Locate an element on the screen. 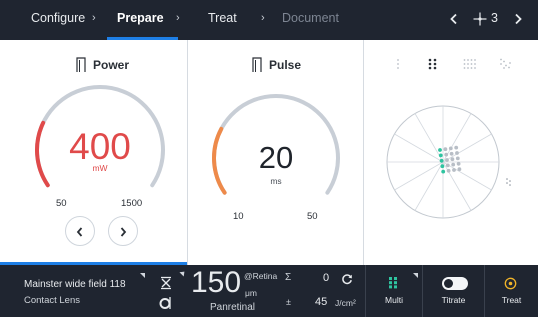 The image size is (538, 317). spot-size-reference: @Retina is located at coordinates (261, 276).